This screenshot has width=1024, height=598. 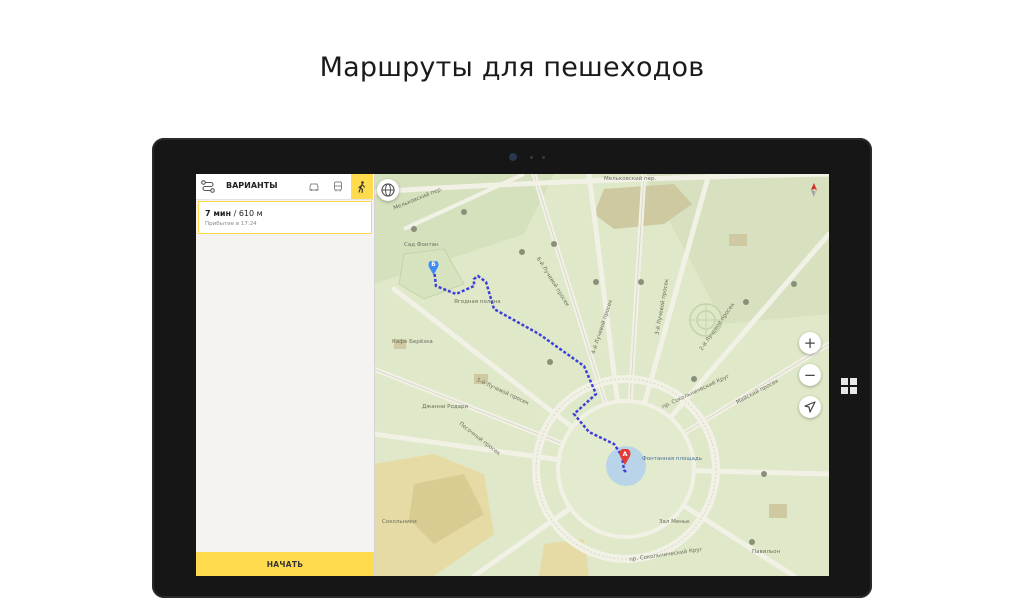 I want to click on map-label-fountain: Фонтанная площадь, so click(x=672, y=459).